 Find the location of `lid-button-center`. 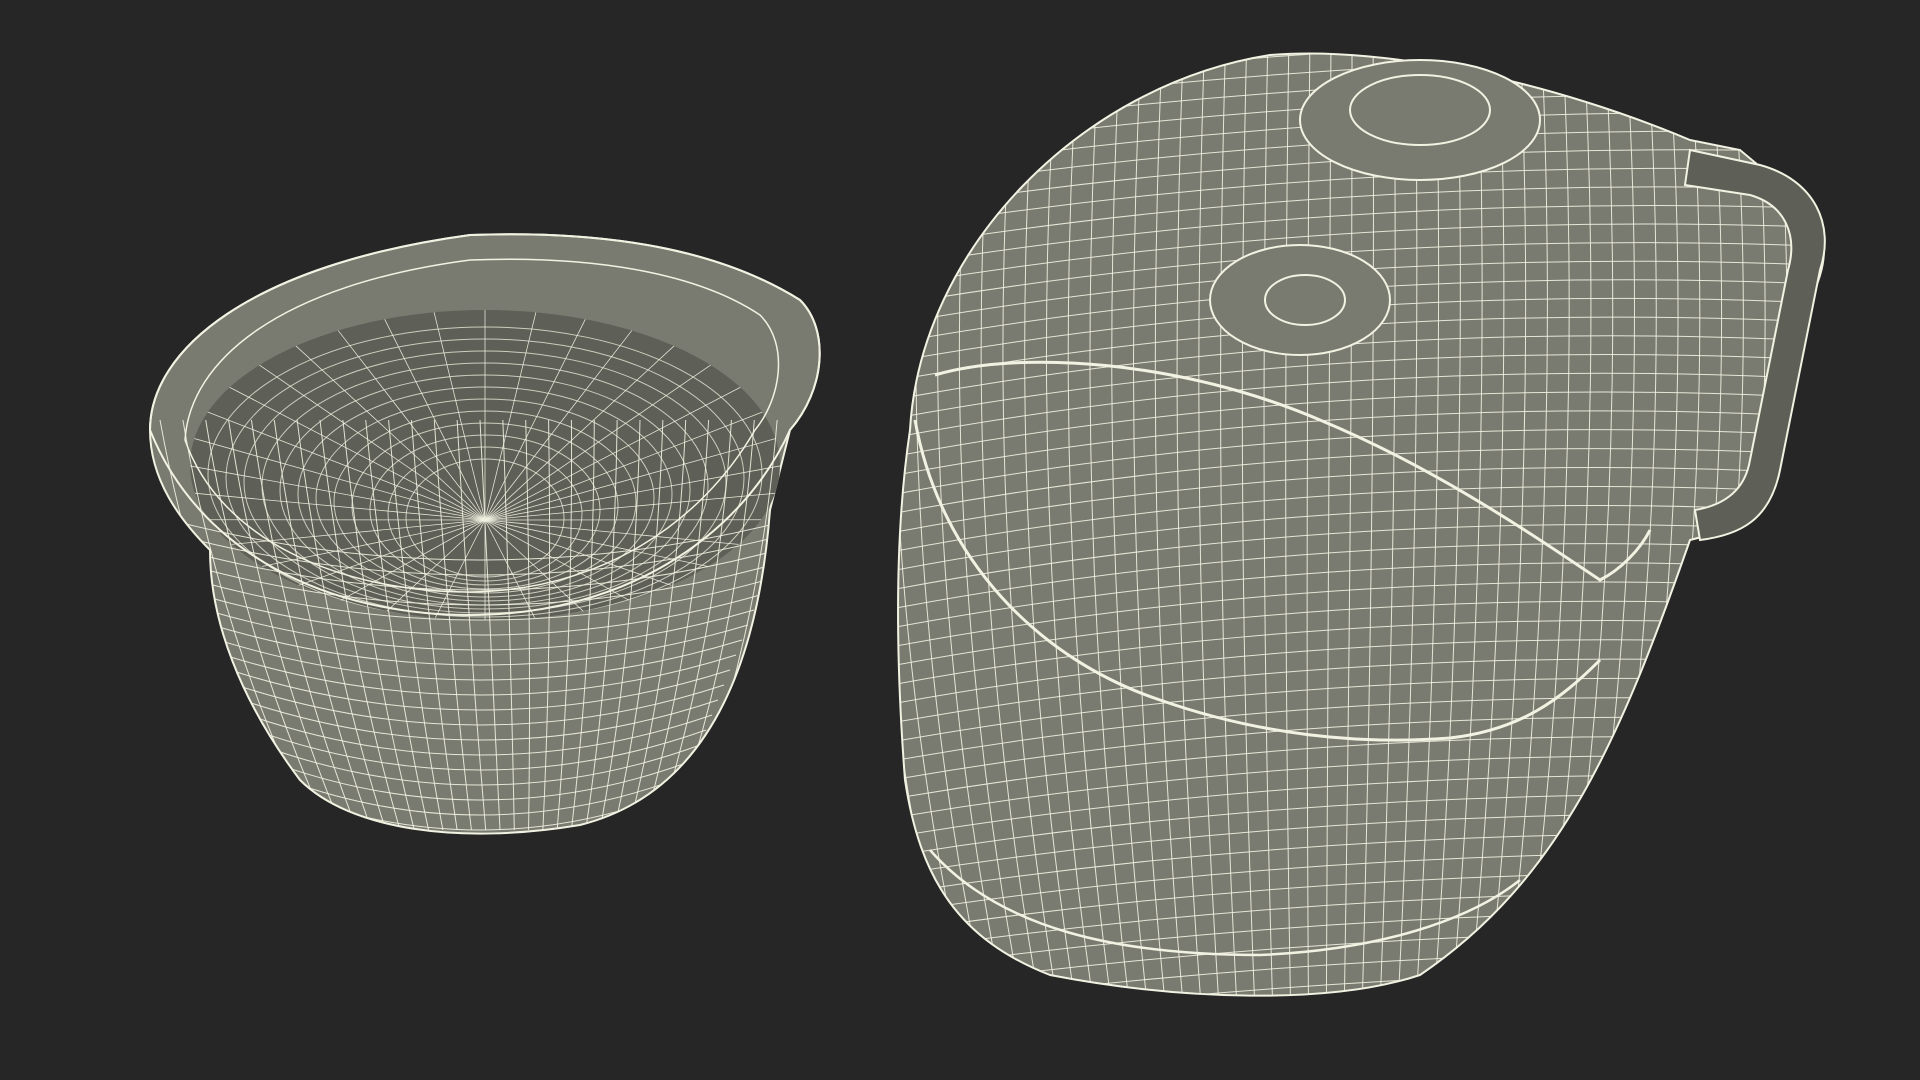

lid-button-center is located at coordinates (1305, 300).